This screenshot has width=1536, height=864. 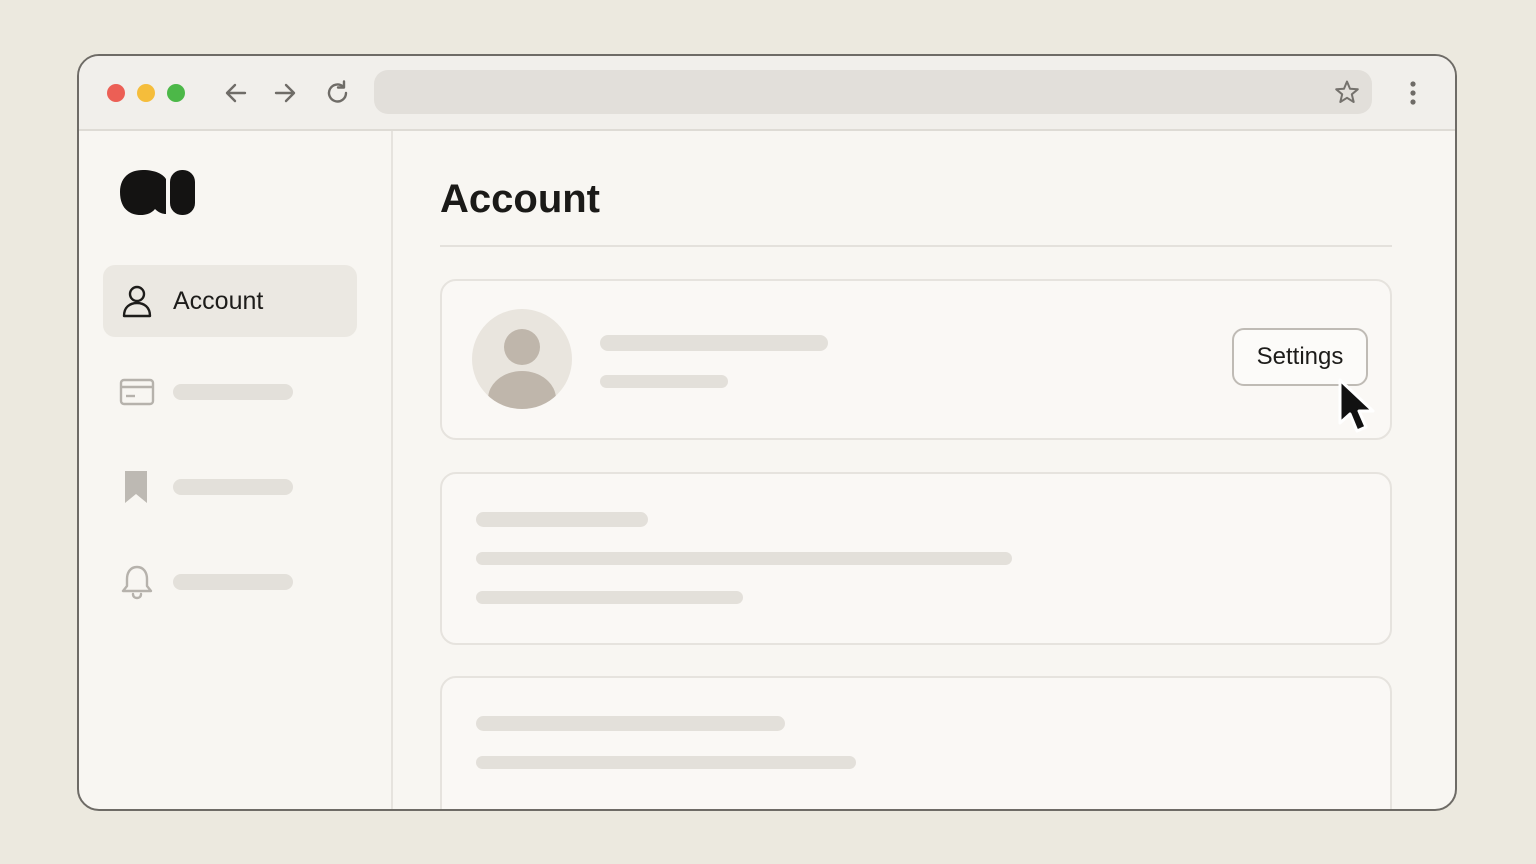 What do you see at coordinates (116, 93) in the screenshot?
I see `close-window-button` at bounding box center [116, 93].